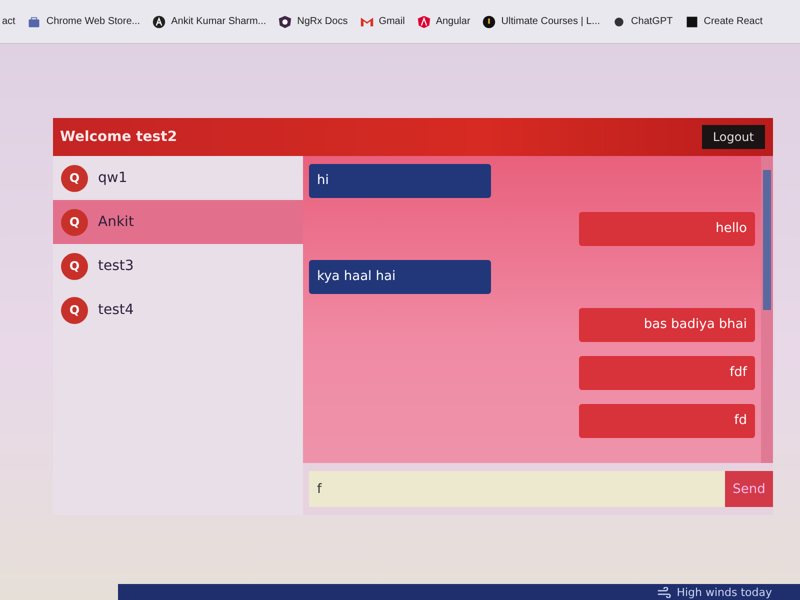 The width and height of the screenshot is (800, 600). What do you see at coordinates (733, 137) in the screenshot?
I see `logout-button: Logout` at bounding box center [733, 137].